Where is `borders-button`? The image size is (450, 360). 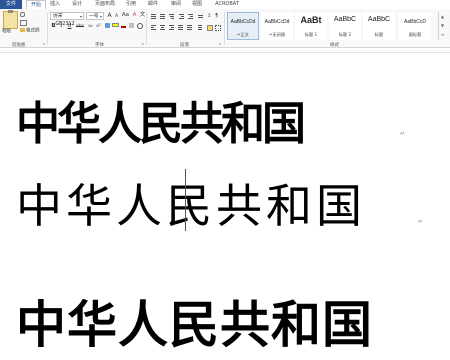
borders-button is located at coordinates (217, 27).